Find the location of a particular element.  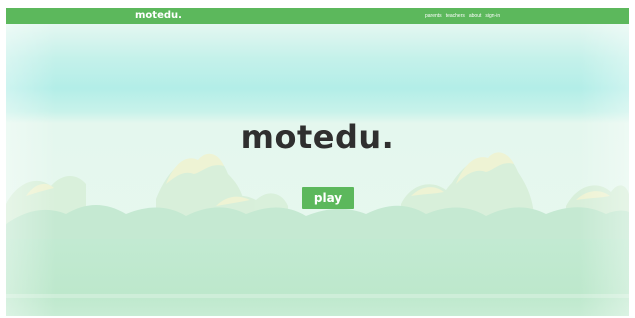

brand-logo-link: motedu. is located at coordinates (158, 16).